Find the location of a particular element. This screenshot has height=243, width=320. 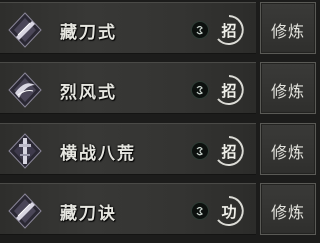

wind-blade-icon is located at coordinates (25, 90).